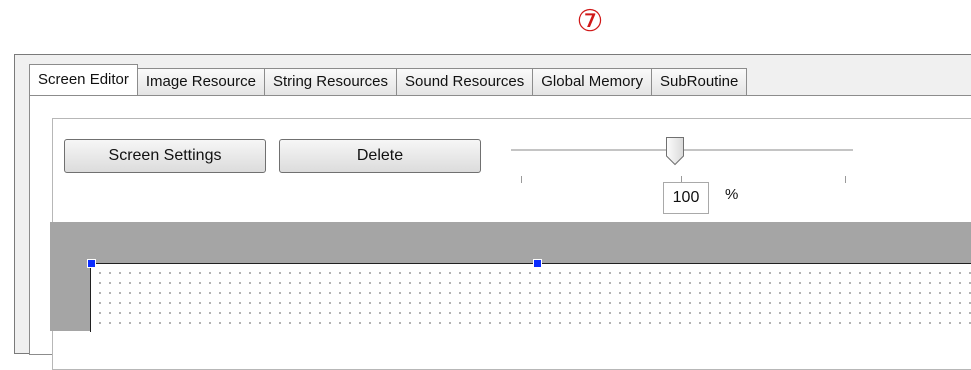 This screenshot has width=971, height=370. I want to click on screen-settings-button: Screen Settings, so click(165, 156).